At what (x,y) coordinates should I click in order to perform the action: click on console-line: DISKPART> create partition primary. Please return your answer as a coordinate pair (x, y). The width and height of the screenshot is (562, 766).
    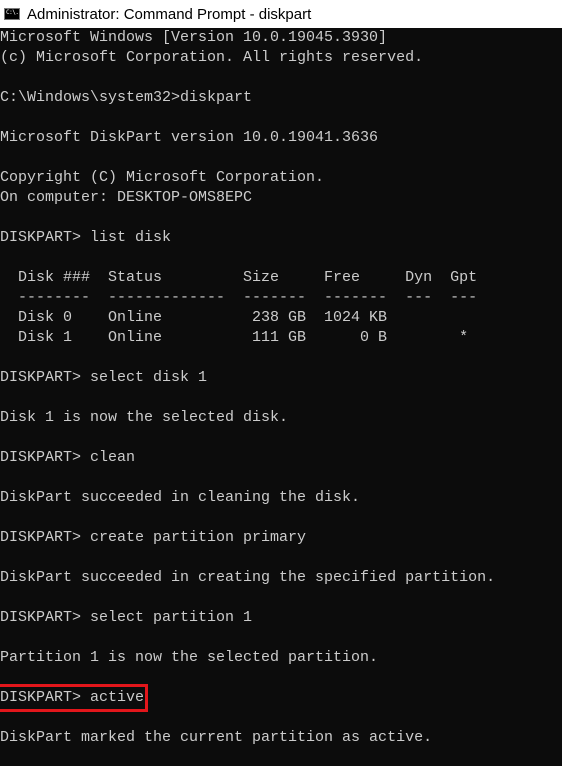
    Looking at the image, I should click on (153, 537).